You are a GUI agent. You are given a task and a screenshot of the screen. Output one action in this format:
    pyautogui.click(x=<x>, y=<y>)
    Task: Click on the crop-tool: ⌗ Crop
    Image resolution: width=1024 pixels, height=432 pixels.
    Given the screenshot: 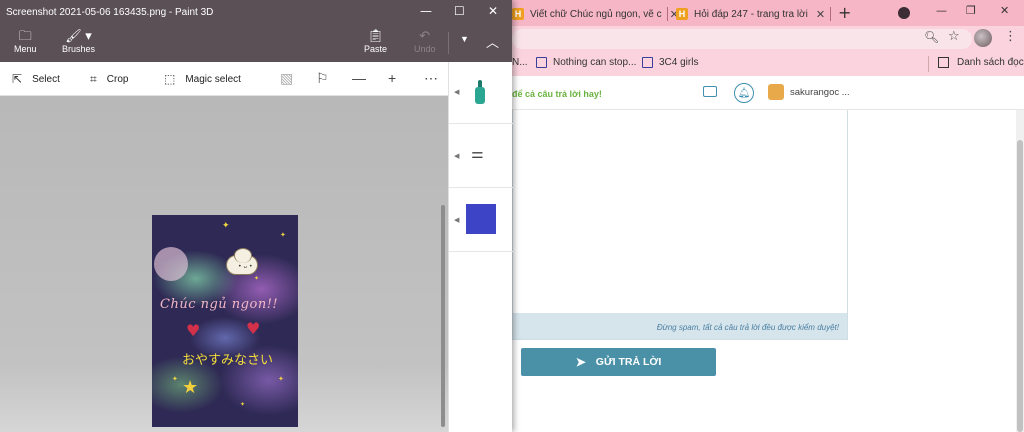 What is the action you would take?
    pyautogui.click(x=109, y=79)
    